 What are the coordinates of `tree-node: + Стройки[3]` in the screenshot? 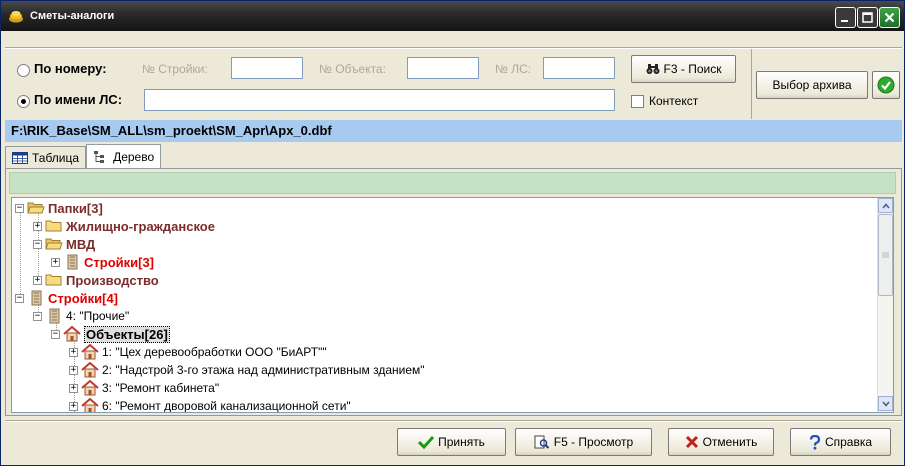 It's located at (102, 262).